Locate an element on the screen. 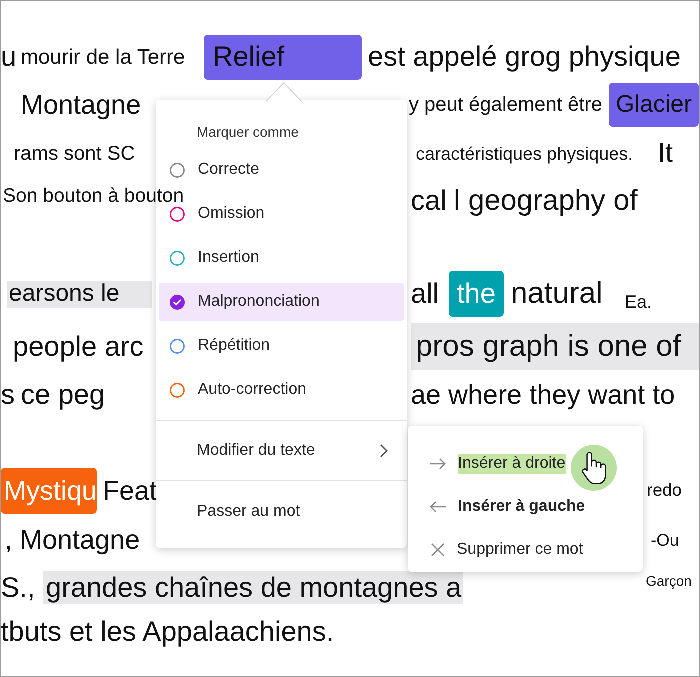 This screenshot has width=700, height=677. text-label: rams sont SC is located at coordinates (74, 154).